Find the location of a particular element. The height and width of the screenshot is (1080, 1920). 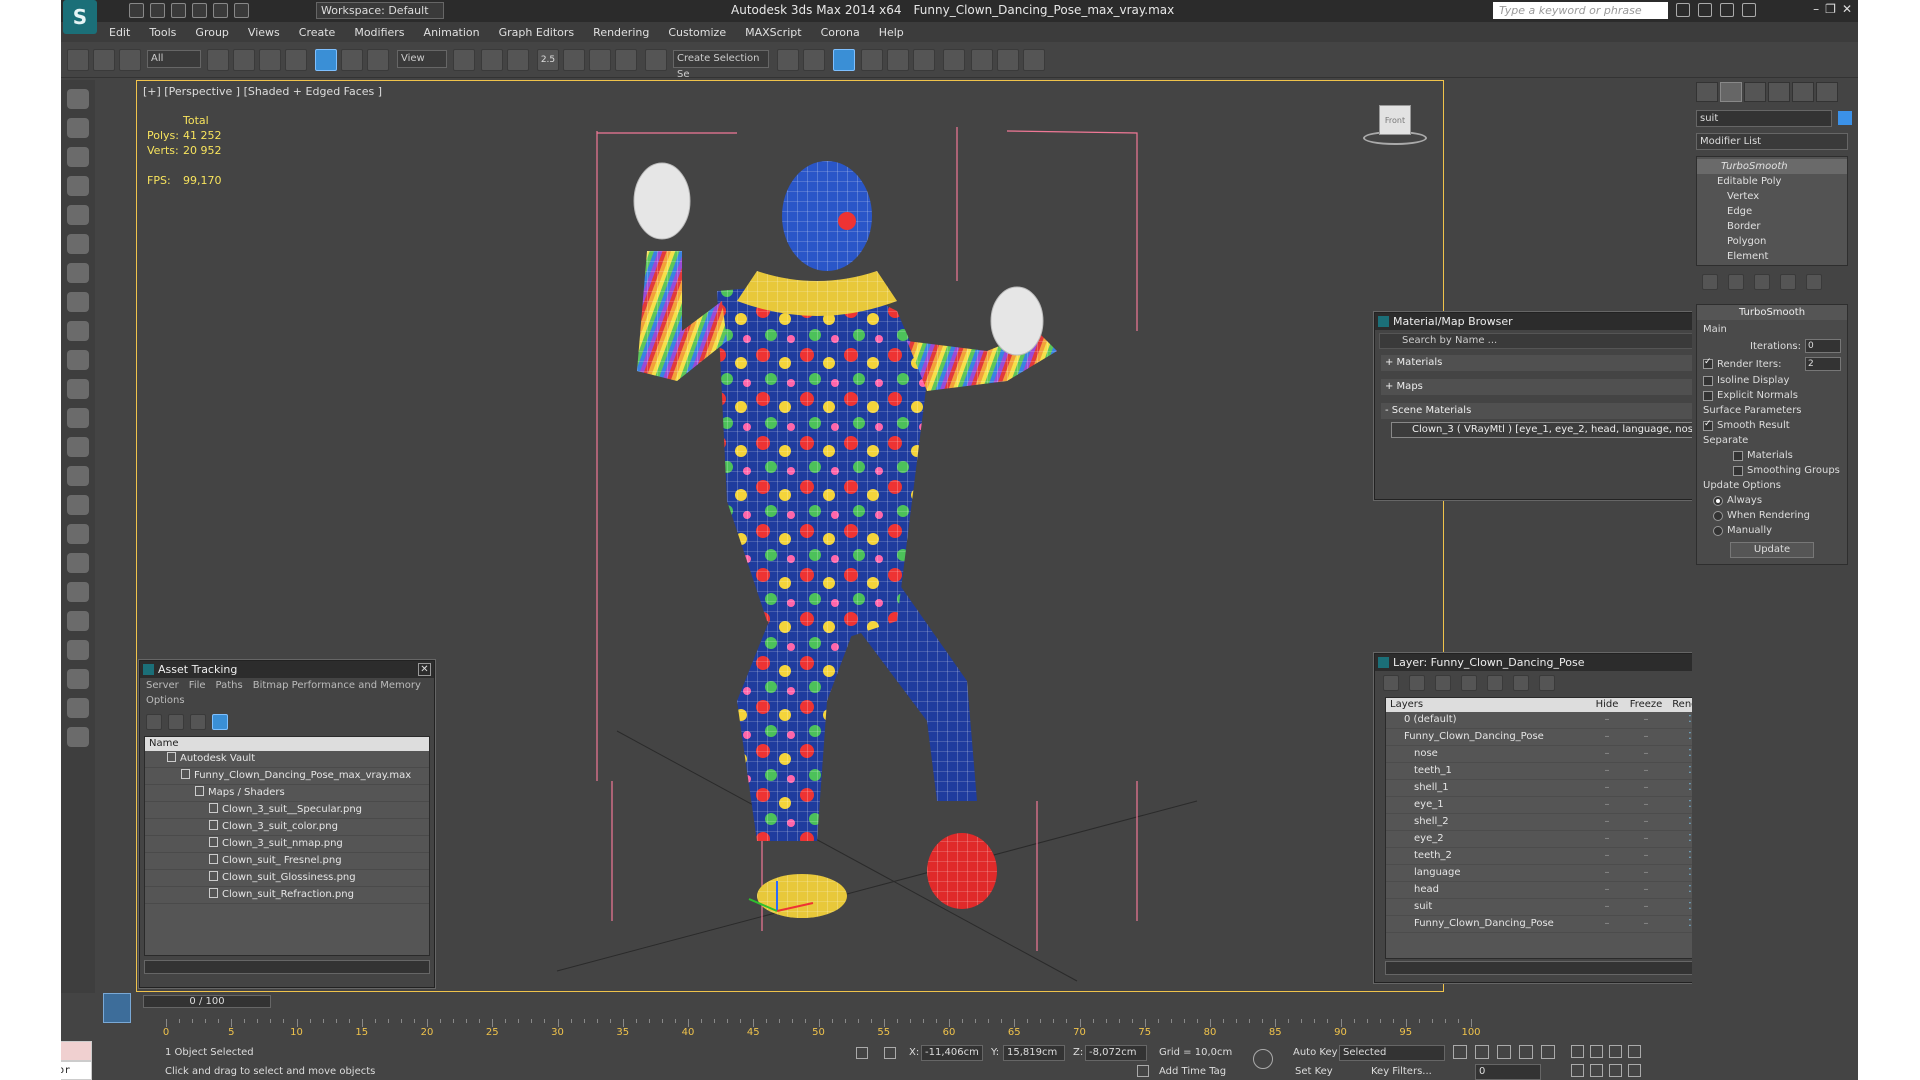

menu-create: Create is located at coordinates (317, 32).